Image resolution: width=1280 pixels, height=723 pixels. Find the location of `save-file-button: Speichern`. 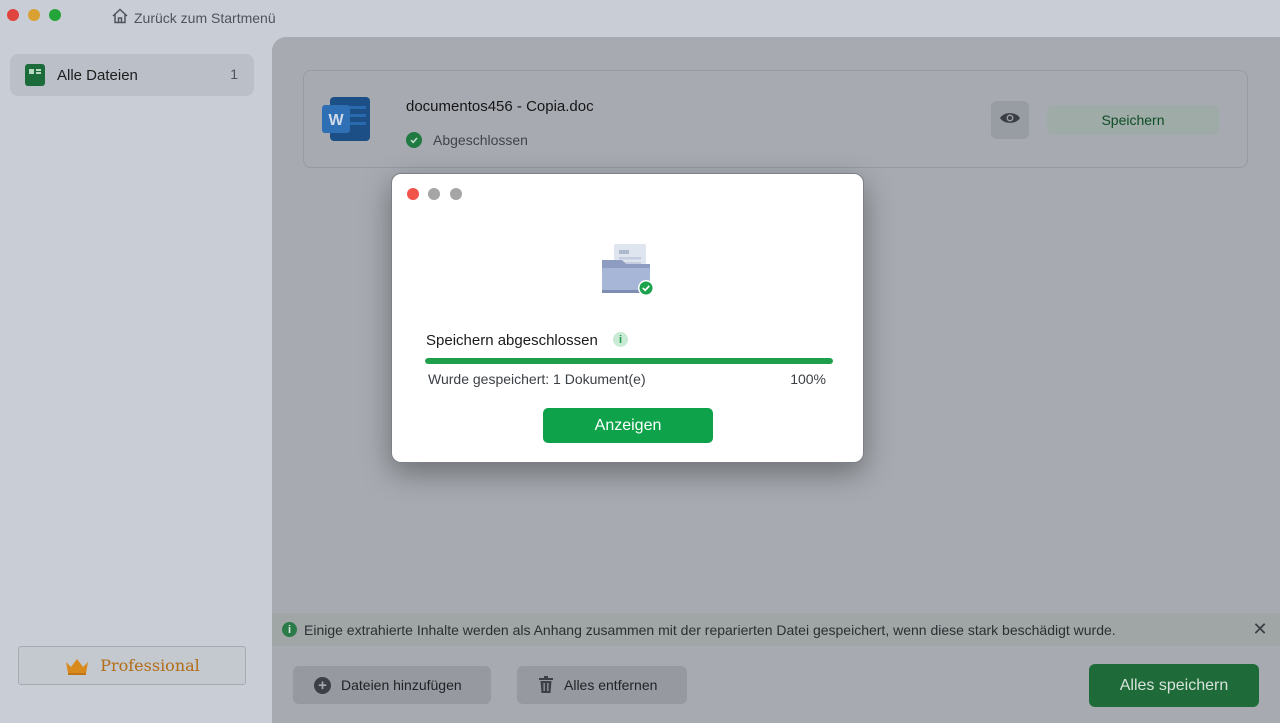

save-file-button: Speichern is located at coordinates (1133, 120).